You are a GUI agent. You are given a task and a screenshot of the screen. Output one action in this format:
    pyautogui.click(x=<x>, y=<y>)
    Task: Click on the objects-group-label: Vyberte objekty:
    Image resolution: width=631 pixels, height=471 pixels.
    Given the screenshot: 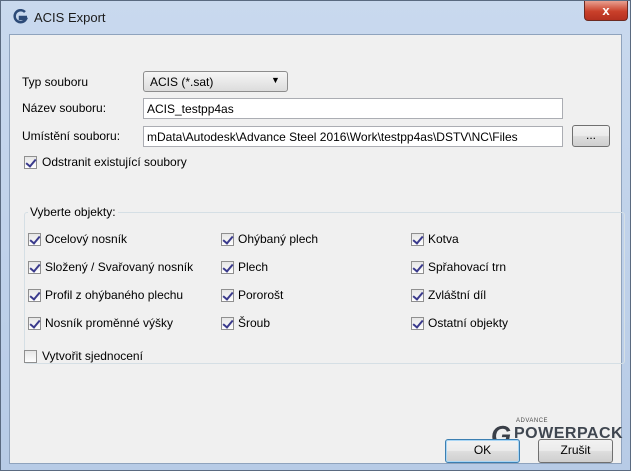 What is the action you would take?
    pyautogui.click(x=73, y=212)
    